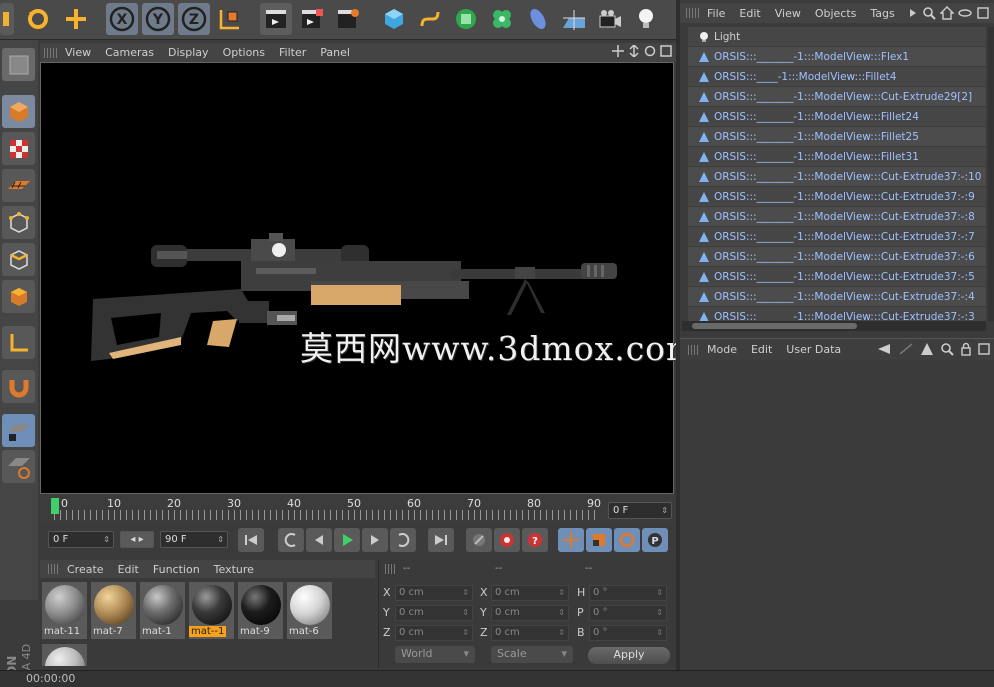 This screenshot has height=687, width=994. I want to click on cloner-button, so click(502, 19).